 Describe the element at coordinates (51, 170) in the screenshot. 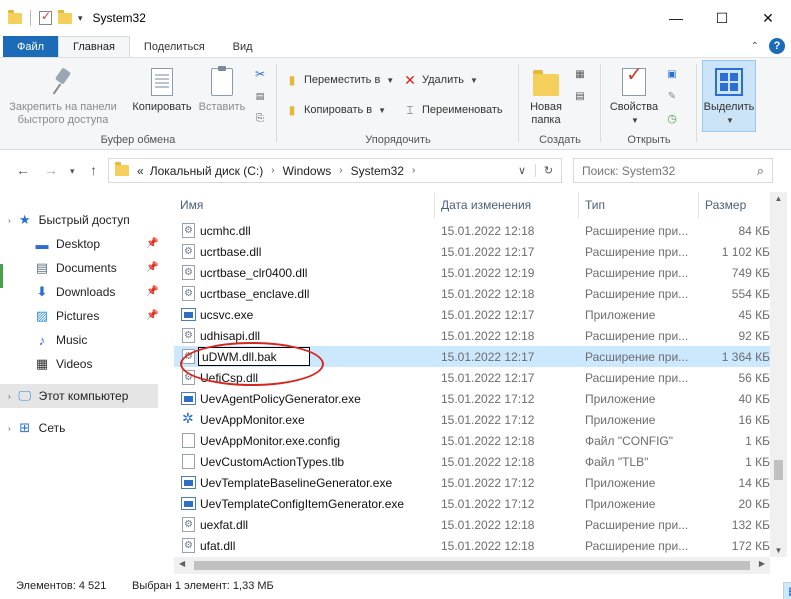

I see `forward-arrow-icon: →` at that location.